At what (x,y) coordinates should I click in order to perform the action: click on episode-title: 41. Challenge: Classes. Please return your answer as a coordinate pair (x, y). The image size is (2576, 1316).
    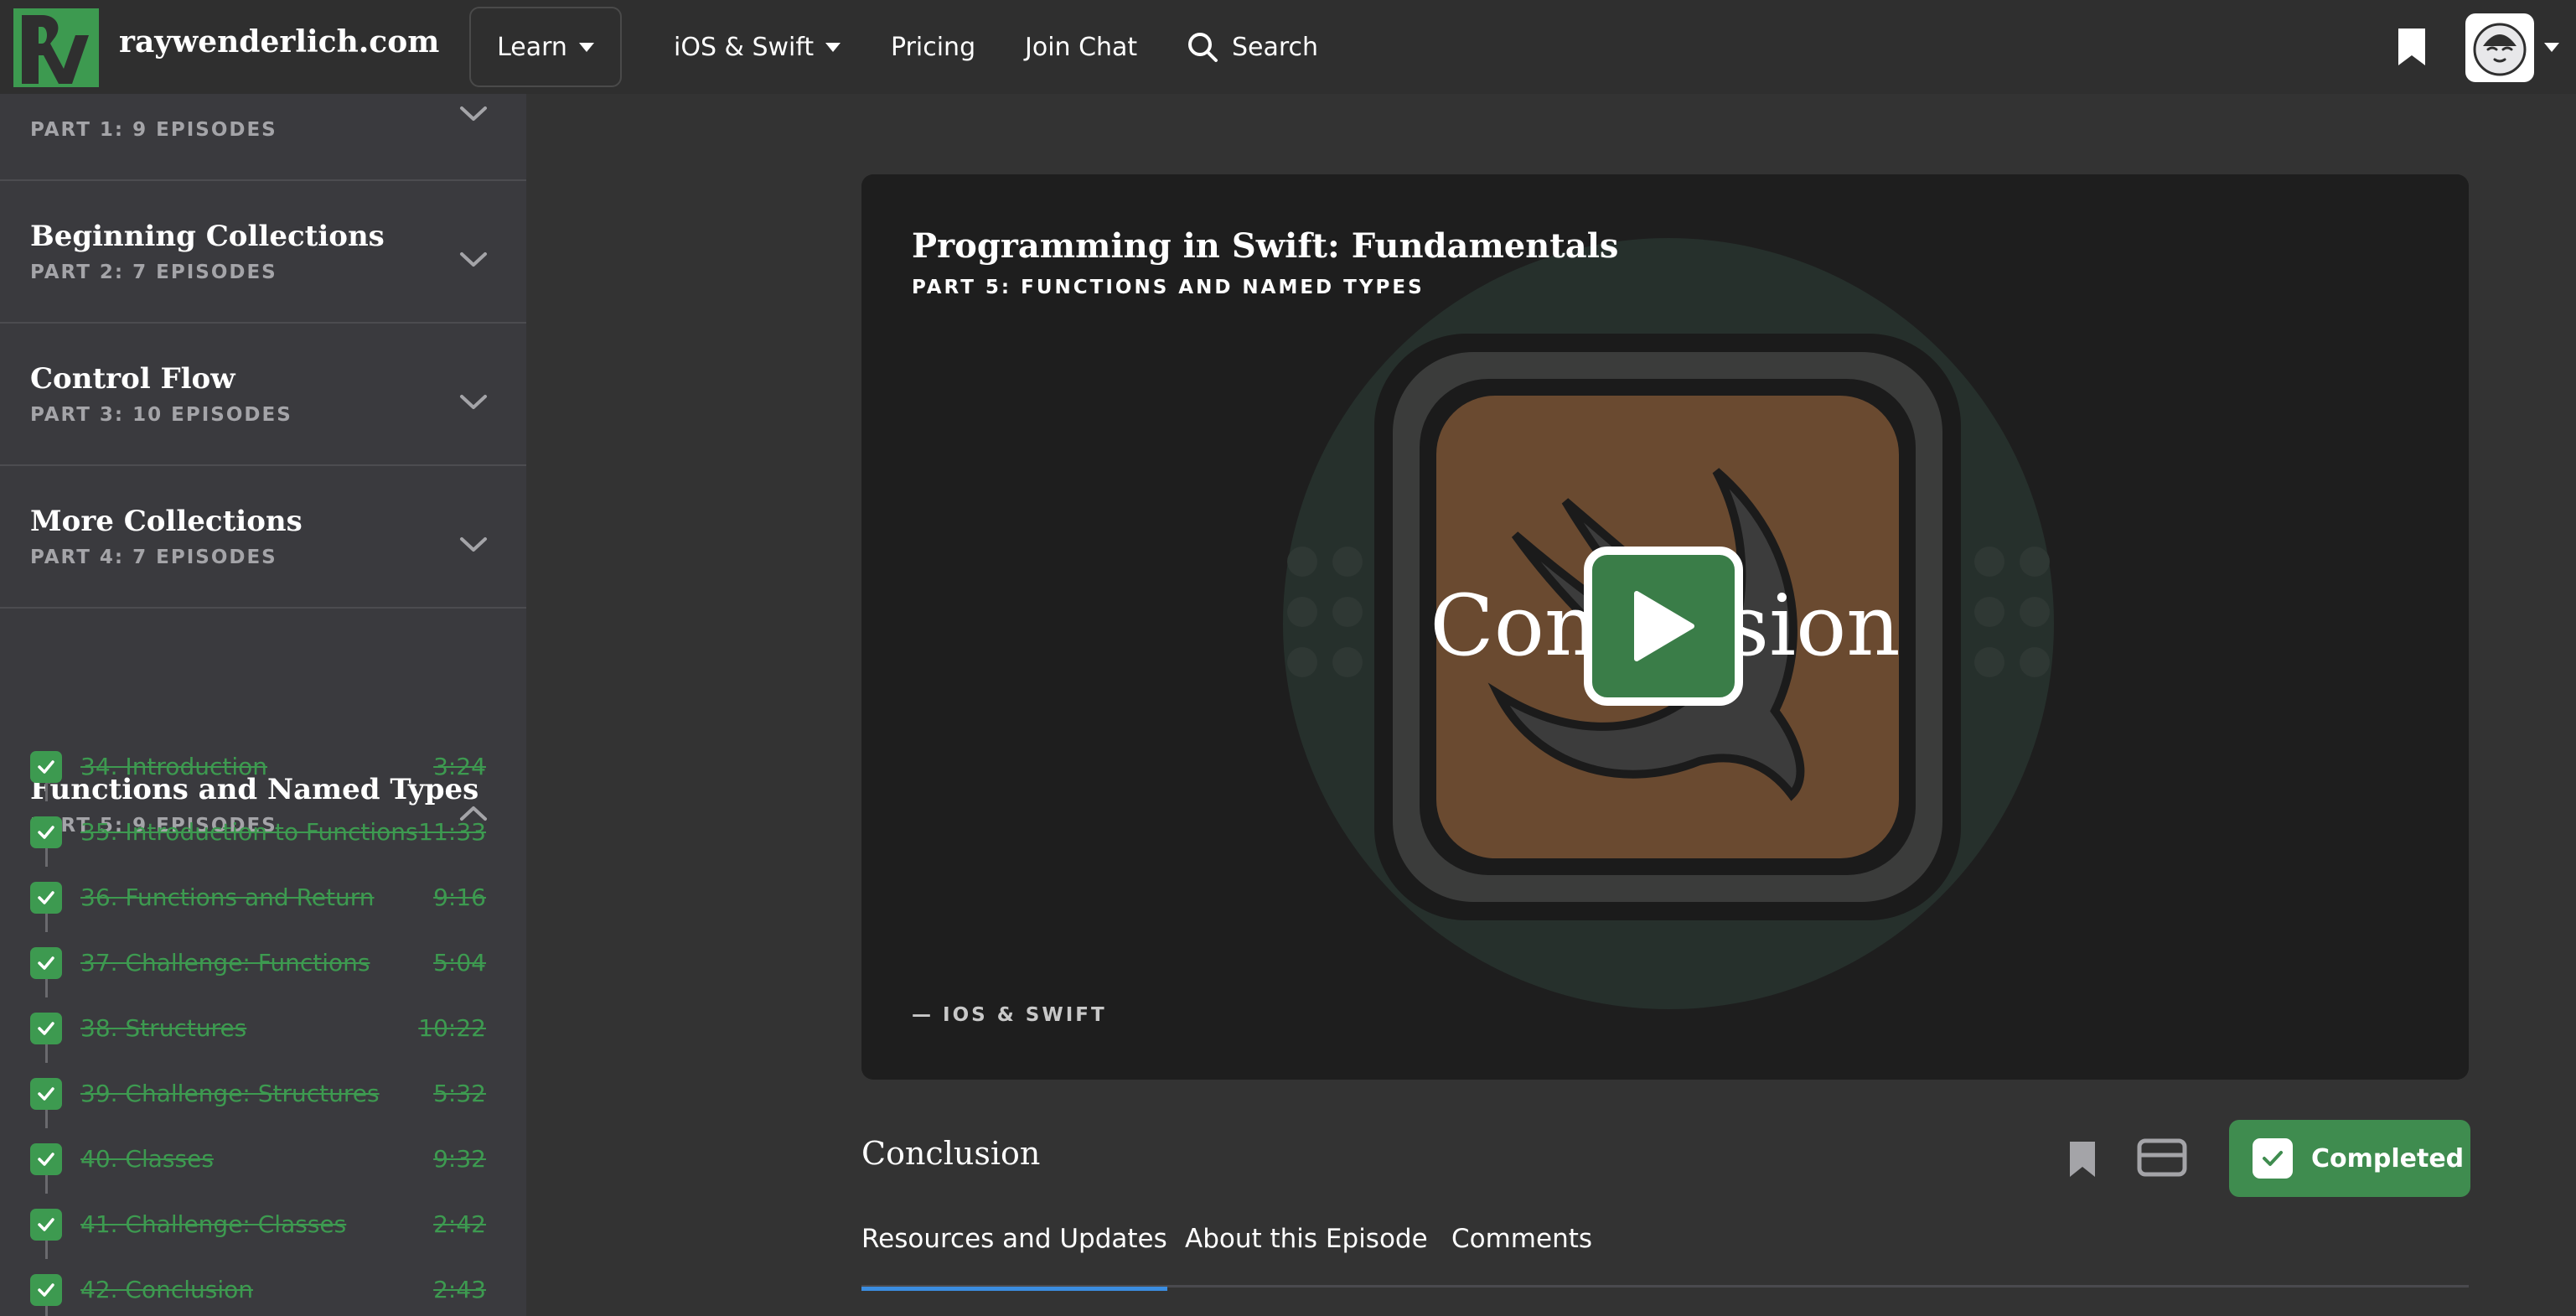
    Looking at the image, I should click on (213, 1224).